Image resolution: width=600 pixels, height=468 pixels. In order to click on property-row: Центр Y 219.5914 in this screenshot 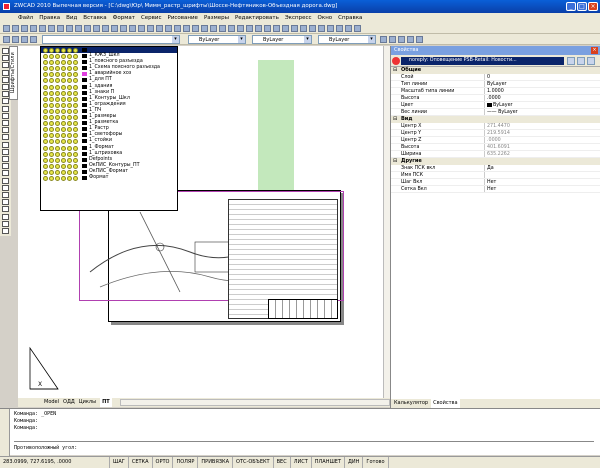, I will do `click(495, 133)`.